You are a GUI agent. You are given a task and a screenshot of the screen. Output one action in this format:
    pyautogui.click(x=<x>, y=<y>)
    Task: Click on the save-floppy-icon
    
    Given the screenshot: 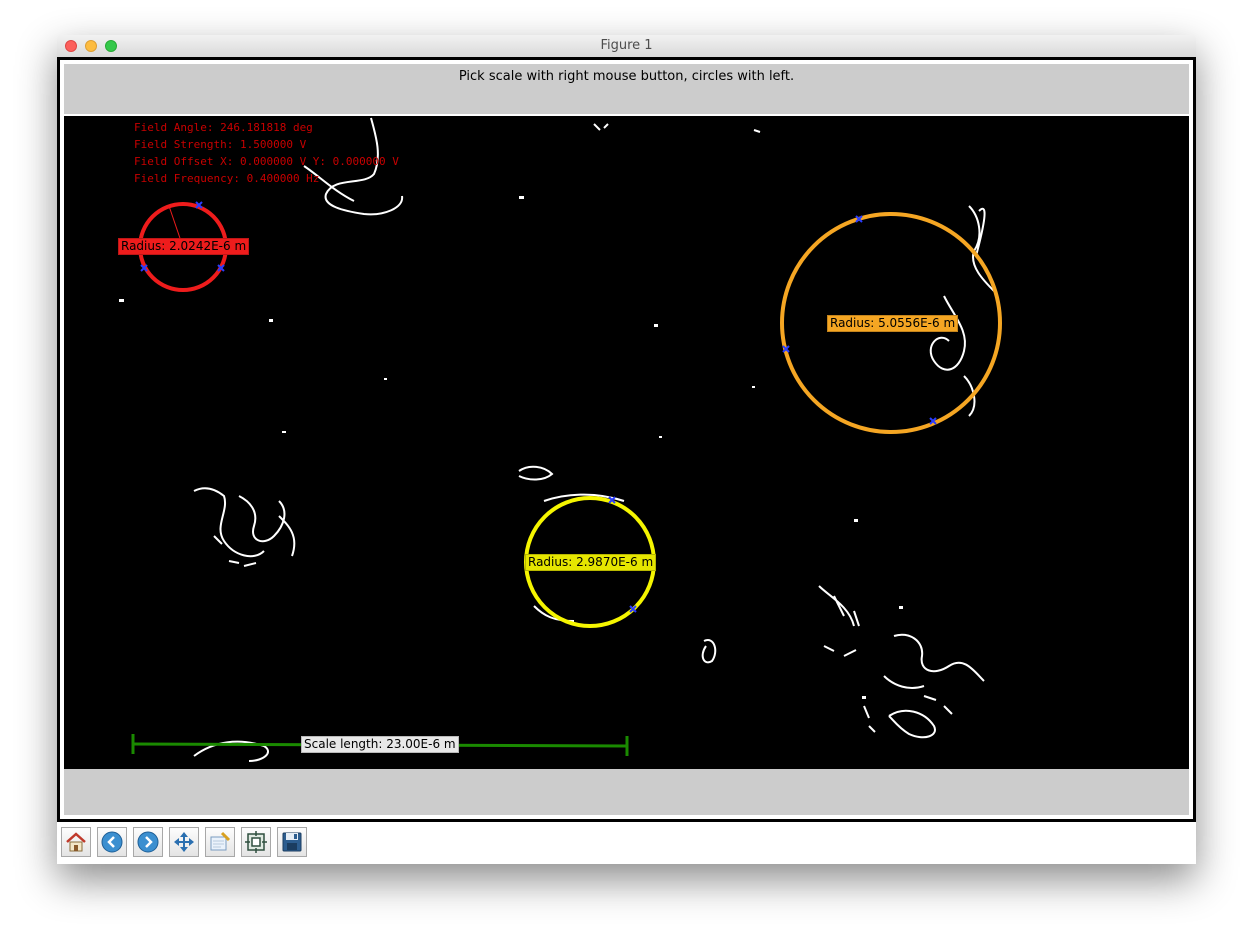 What is the action you would take?
    pyautogui.click(x=292, y=842)
    